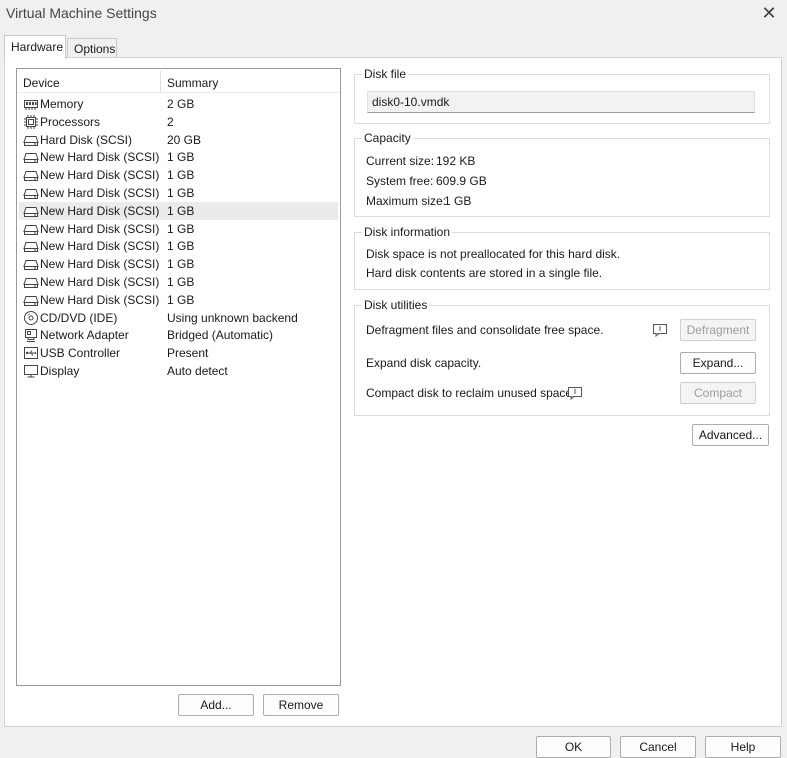 This screenshot has width=787, height=758. Describe the element at coordinates (232, 317) in the screenshot. I see `device-summary: Using unknown backend` at that location.